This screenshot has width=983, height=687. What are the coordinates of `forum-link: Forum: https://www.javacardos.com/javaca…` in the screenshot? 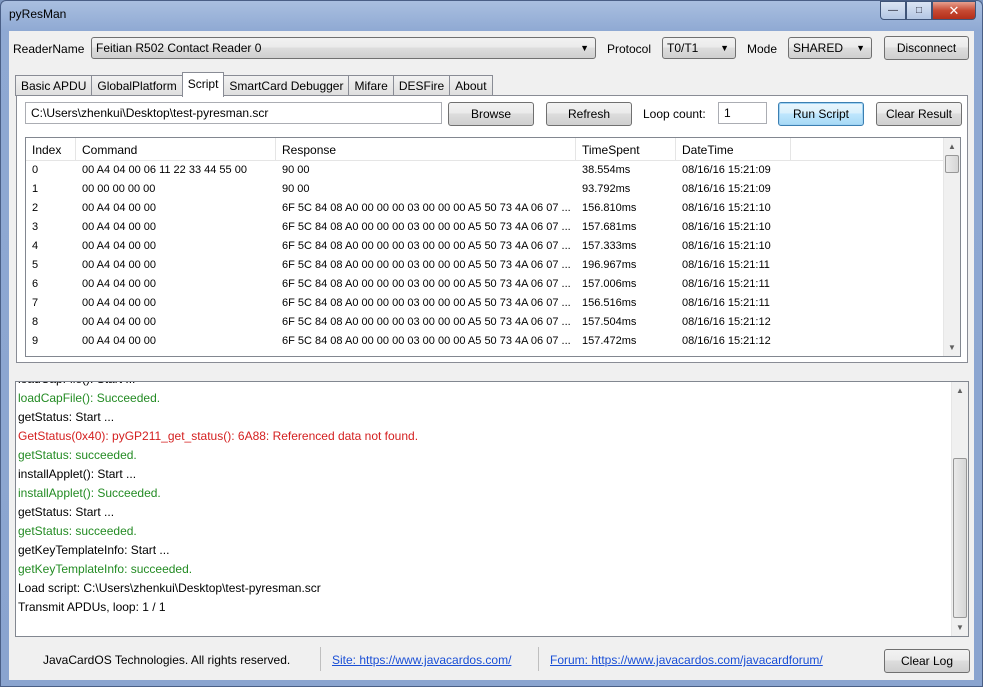 It's located at (686, 660).